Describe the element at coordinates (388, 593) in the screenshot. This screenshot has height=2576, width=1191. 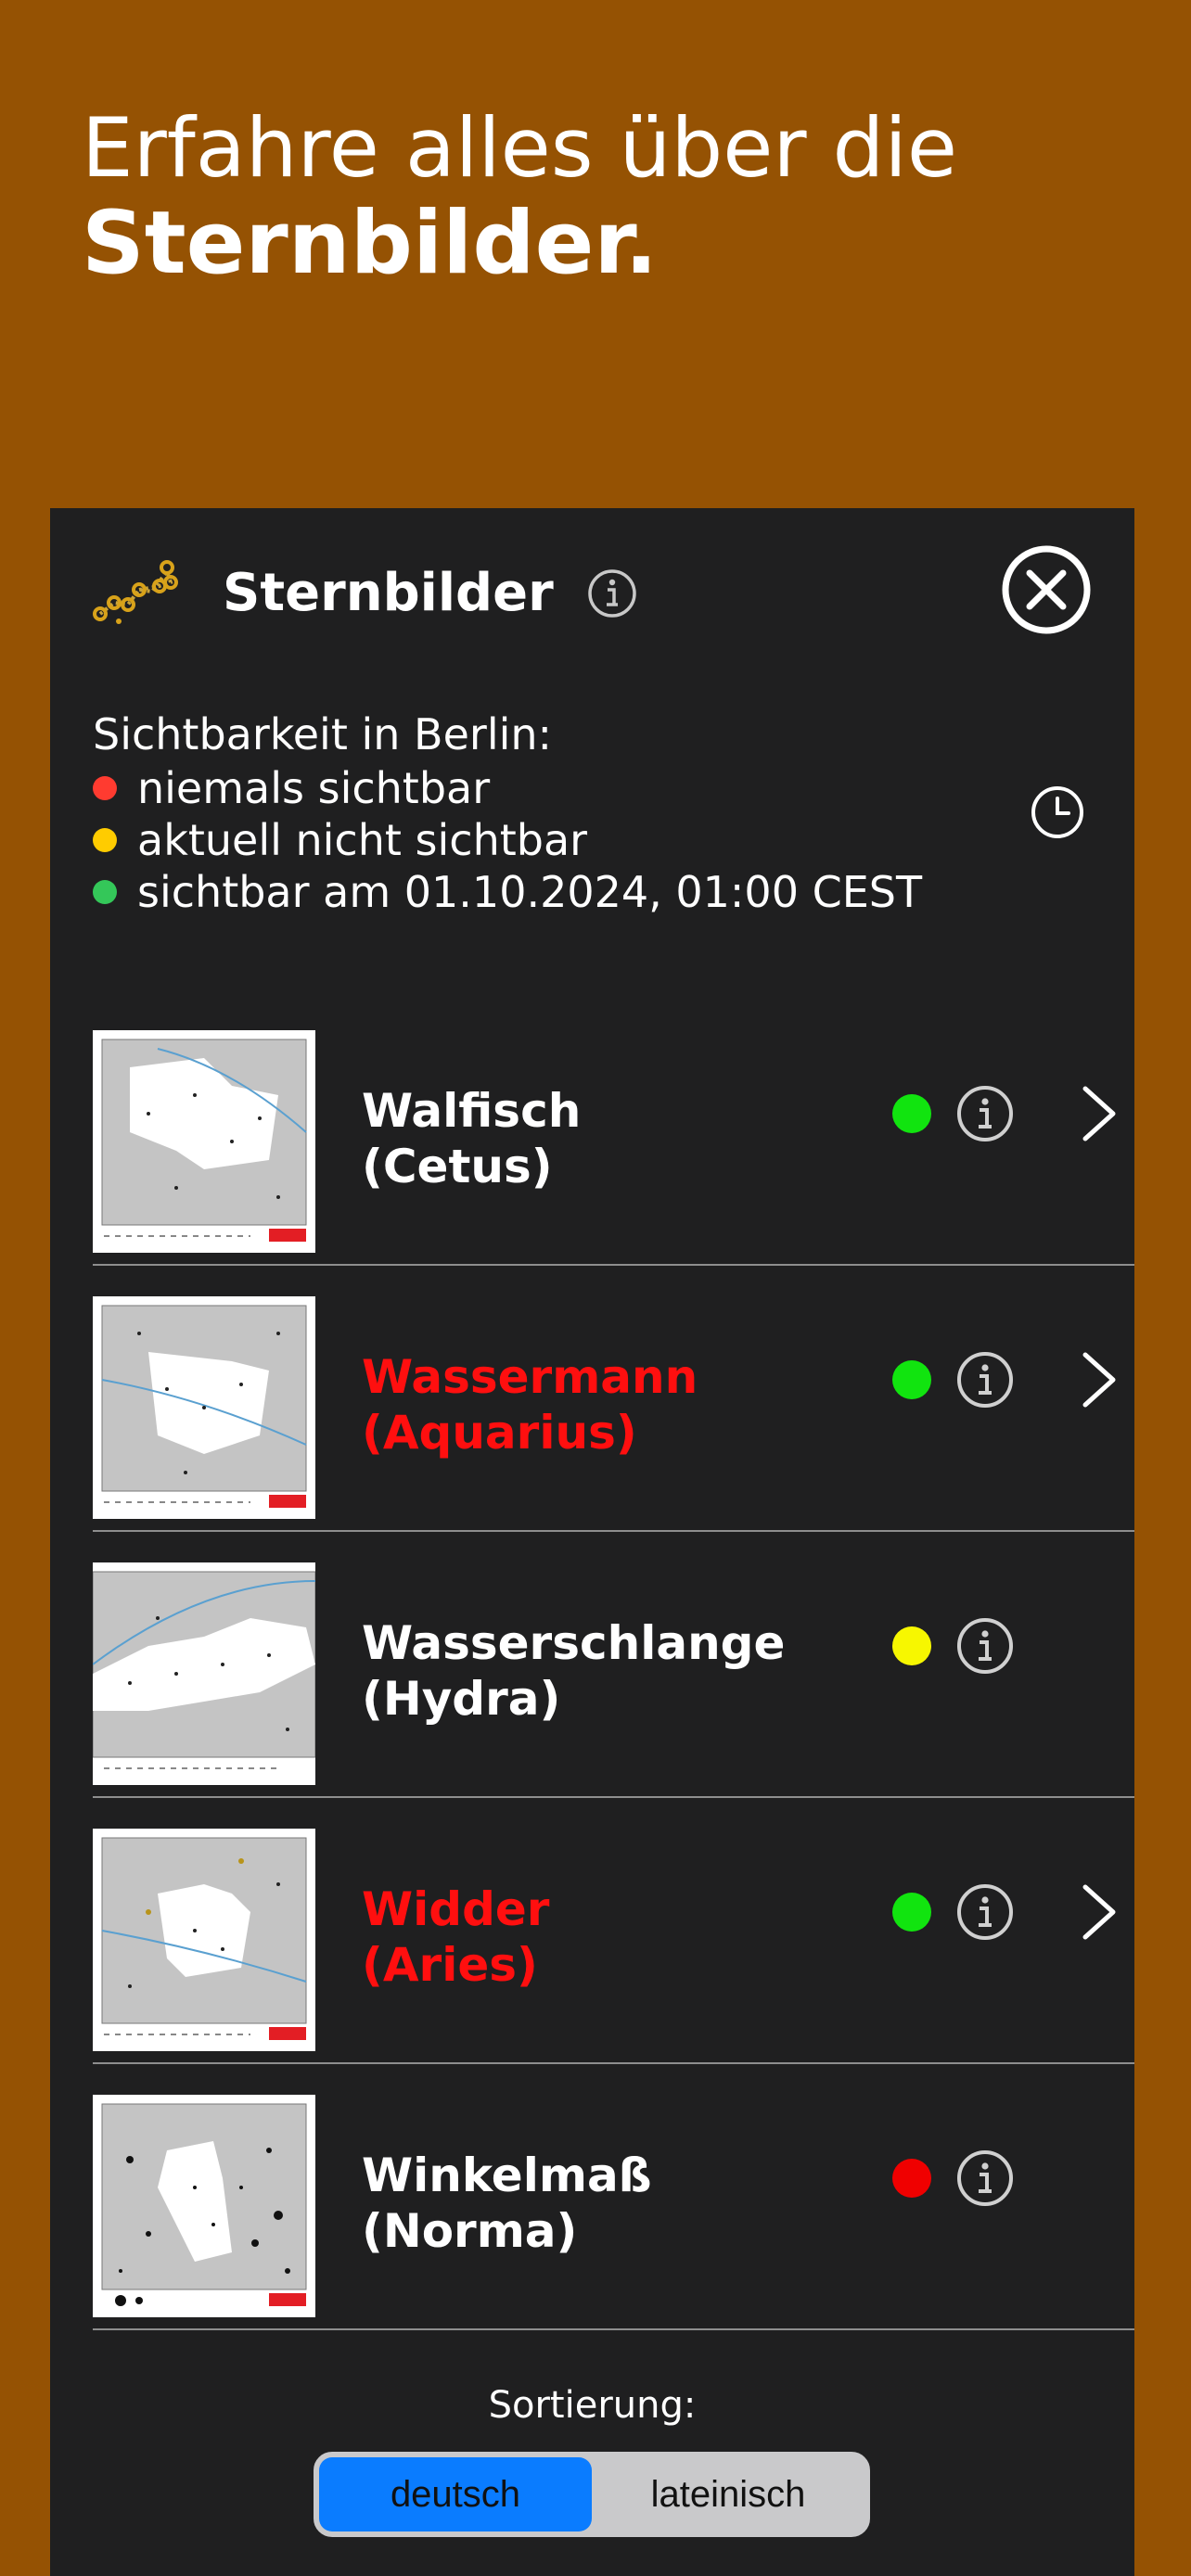
I see `panel-title: Sternbilder` at that location.